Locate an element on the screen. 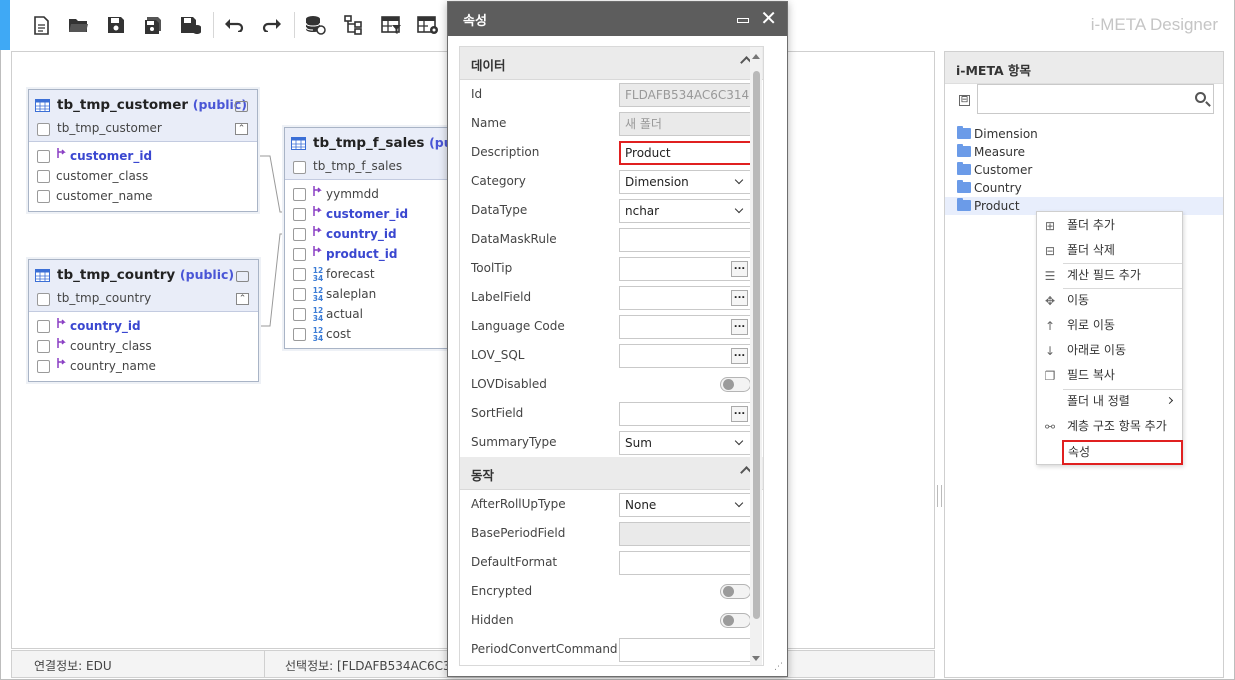 This screenshot has width=1235, height=680. save-icon is located at coordinates (116, 25).